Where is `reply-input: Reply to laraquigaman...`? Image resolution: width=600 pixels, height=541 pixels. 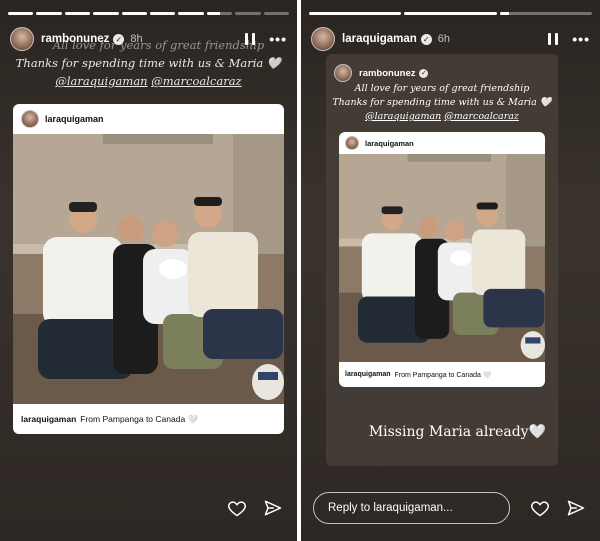
reply-input: Reply to laraquigaman... is located at coordinates (411, 508).